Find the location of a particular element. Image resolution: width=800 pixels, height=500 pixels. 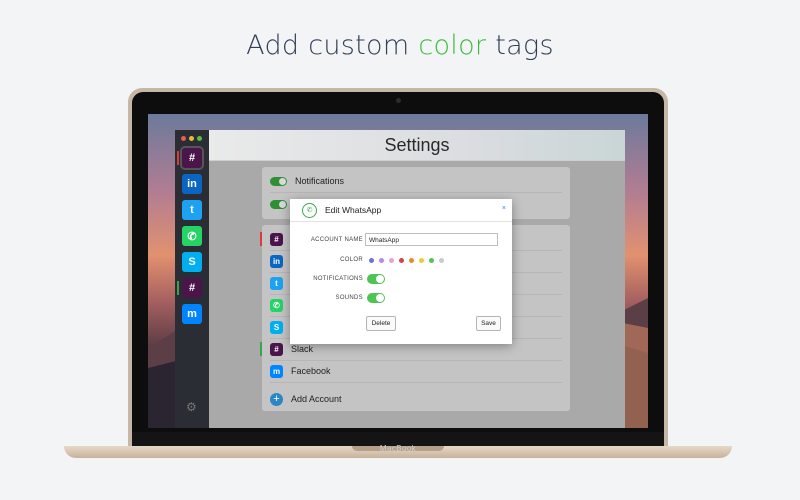

sidebar-item-twitter-icon: t is located at coordinates (192, 210).